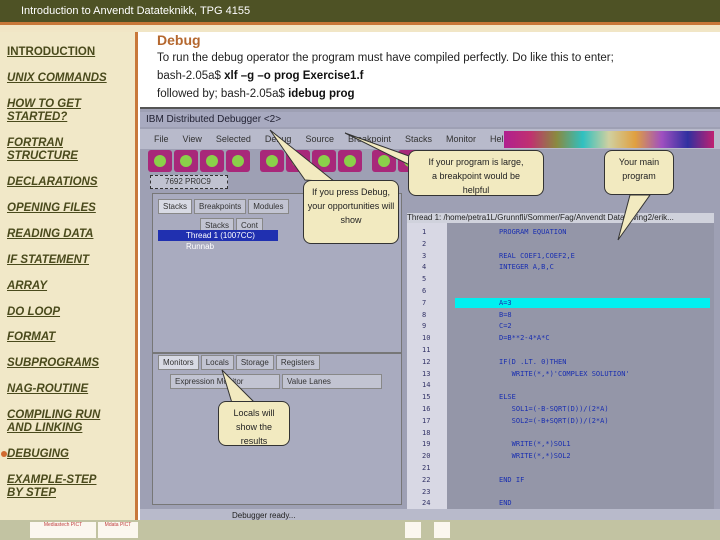 This screenshot has width=720, height=540. What do you see at coordinates (33, 312) in the screenshot?
I see `nav-do-loop: DO LOOP` at bounding box center [33, 312].